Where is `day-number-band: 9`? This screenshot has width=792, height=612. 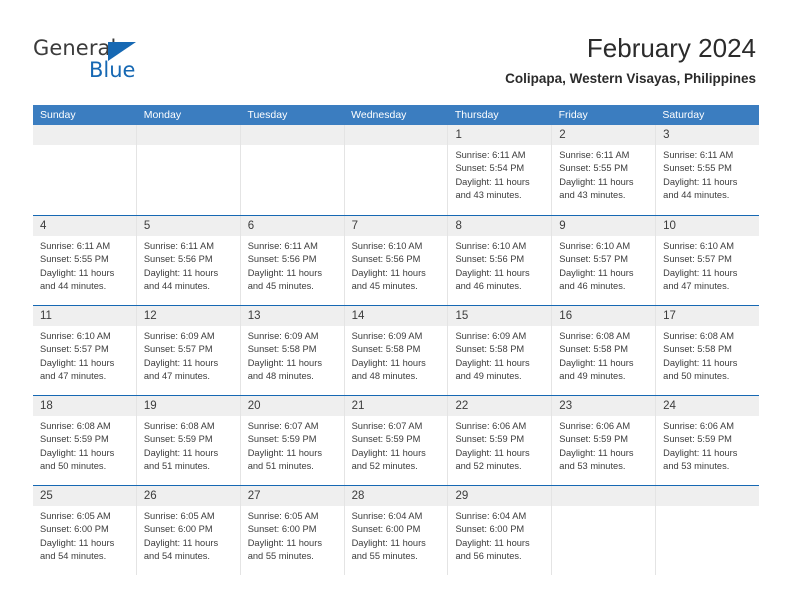
day-number-band: 9 is located at coordinates (604, 226).